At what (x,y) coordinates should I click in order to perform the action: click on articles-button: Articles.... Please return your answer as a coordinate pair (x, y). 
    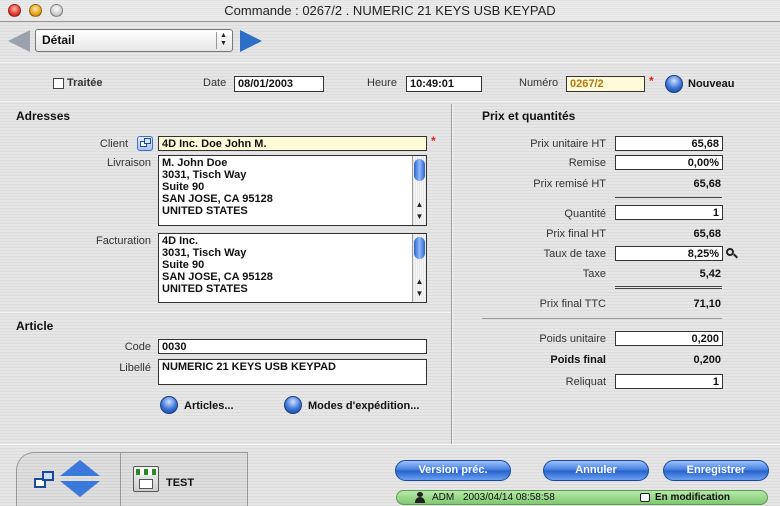
    Looking at the image, I should click on (209, 406).